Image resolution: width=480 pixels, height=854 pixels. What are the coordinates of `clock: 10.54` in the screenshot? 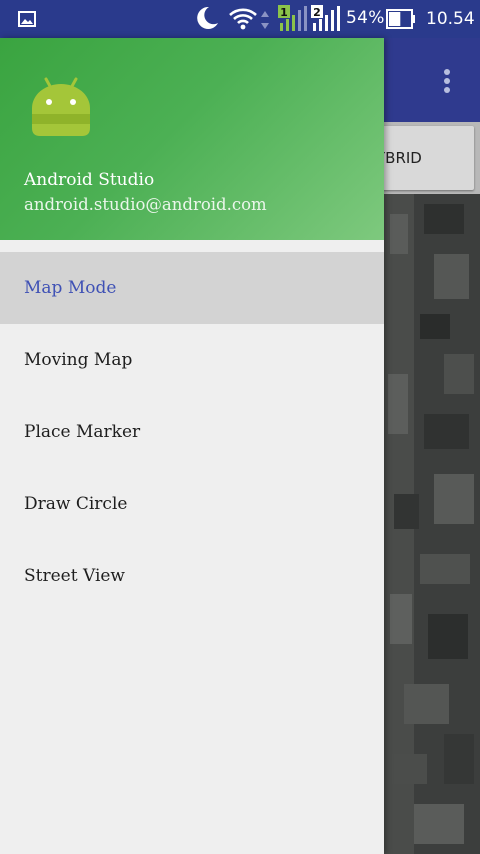 It's located at (450, 19).